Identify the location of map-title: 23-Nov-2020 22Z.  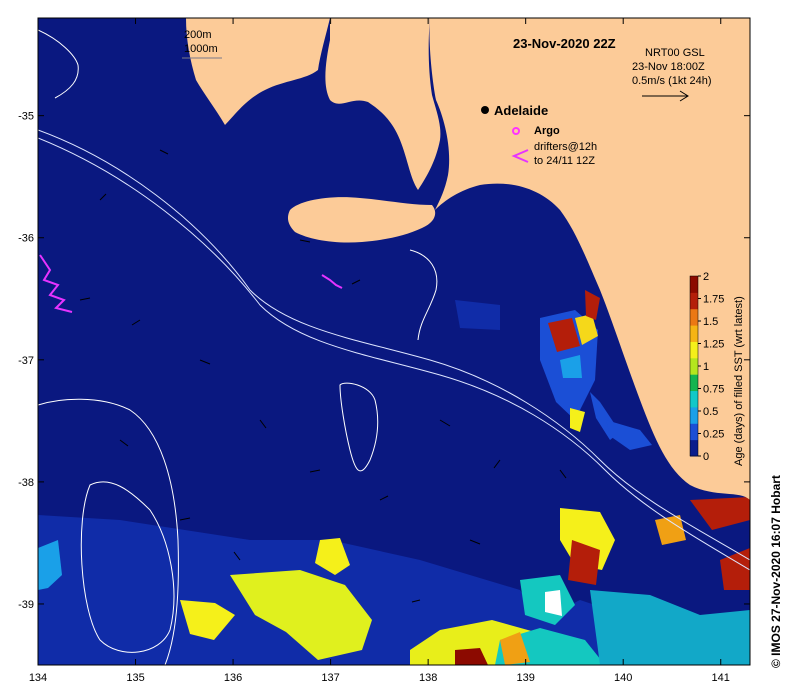
(564, 43).